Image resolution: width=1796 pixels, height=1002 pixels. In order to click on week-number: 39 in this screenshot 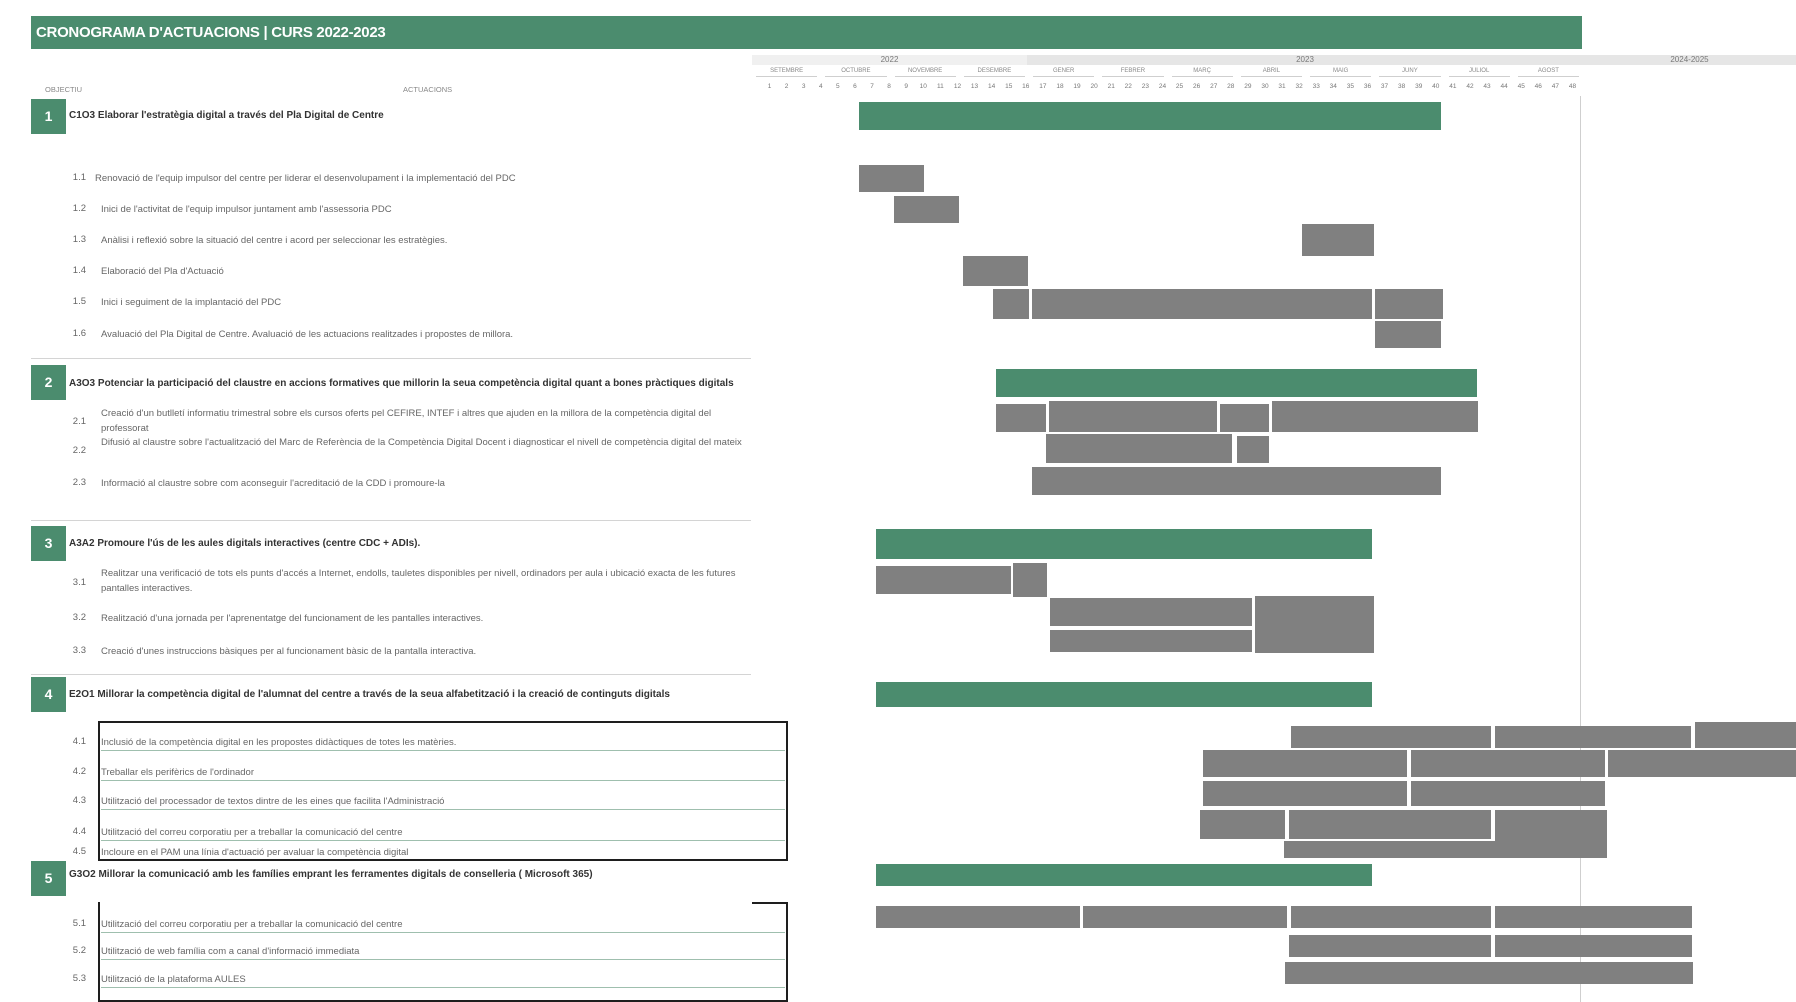, I will do `click(1419, 86)`.